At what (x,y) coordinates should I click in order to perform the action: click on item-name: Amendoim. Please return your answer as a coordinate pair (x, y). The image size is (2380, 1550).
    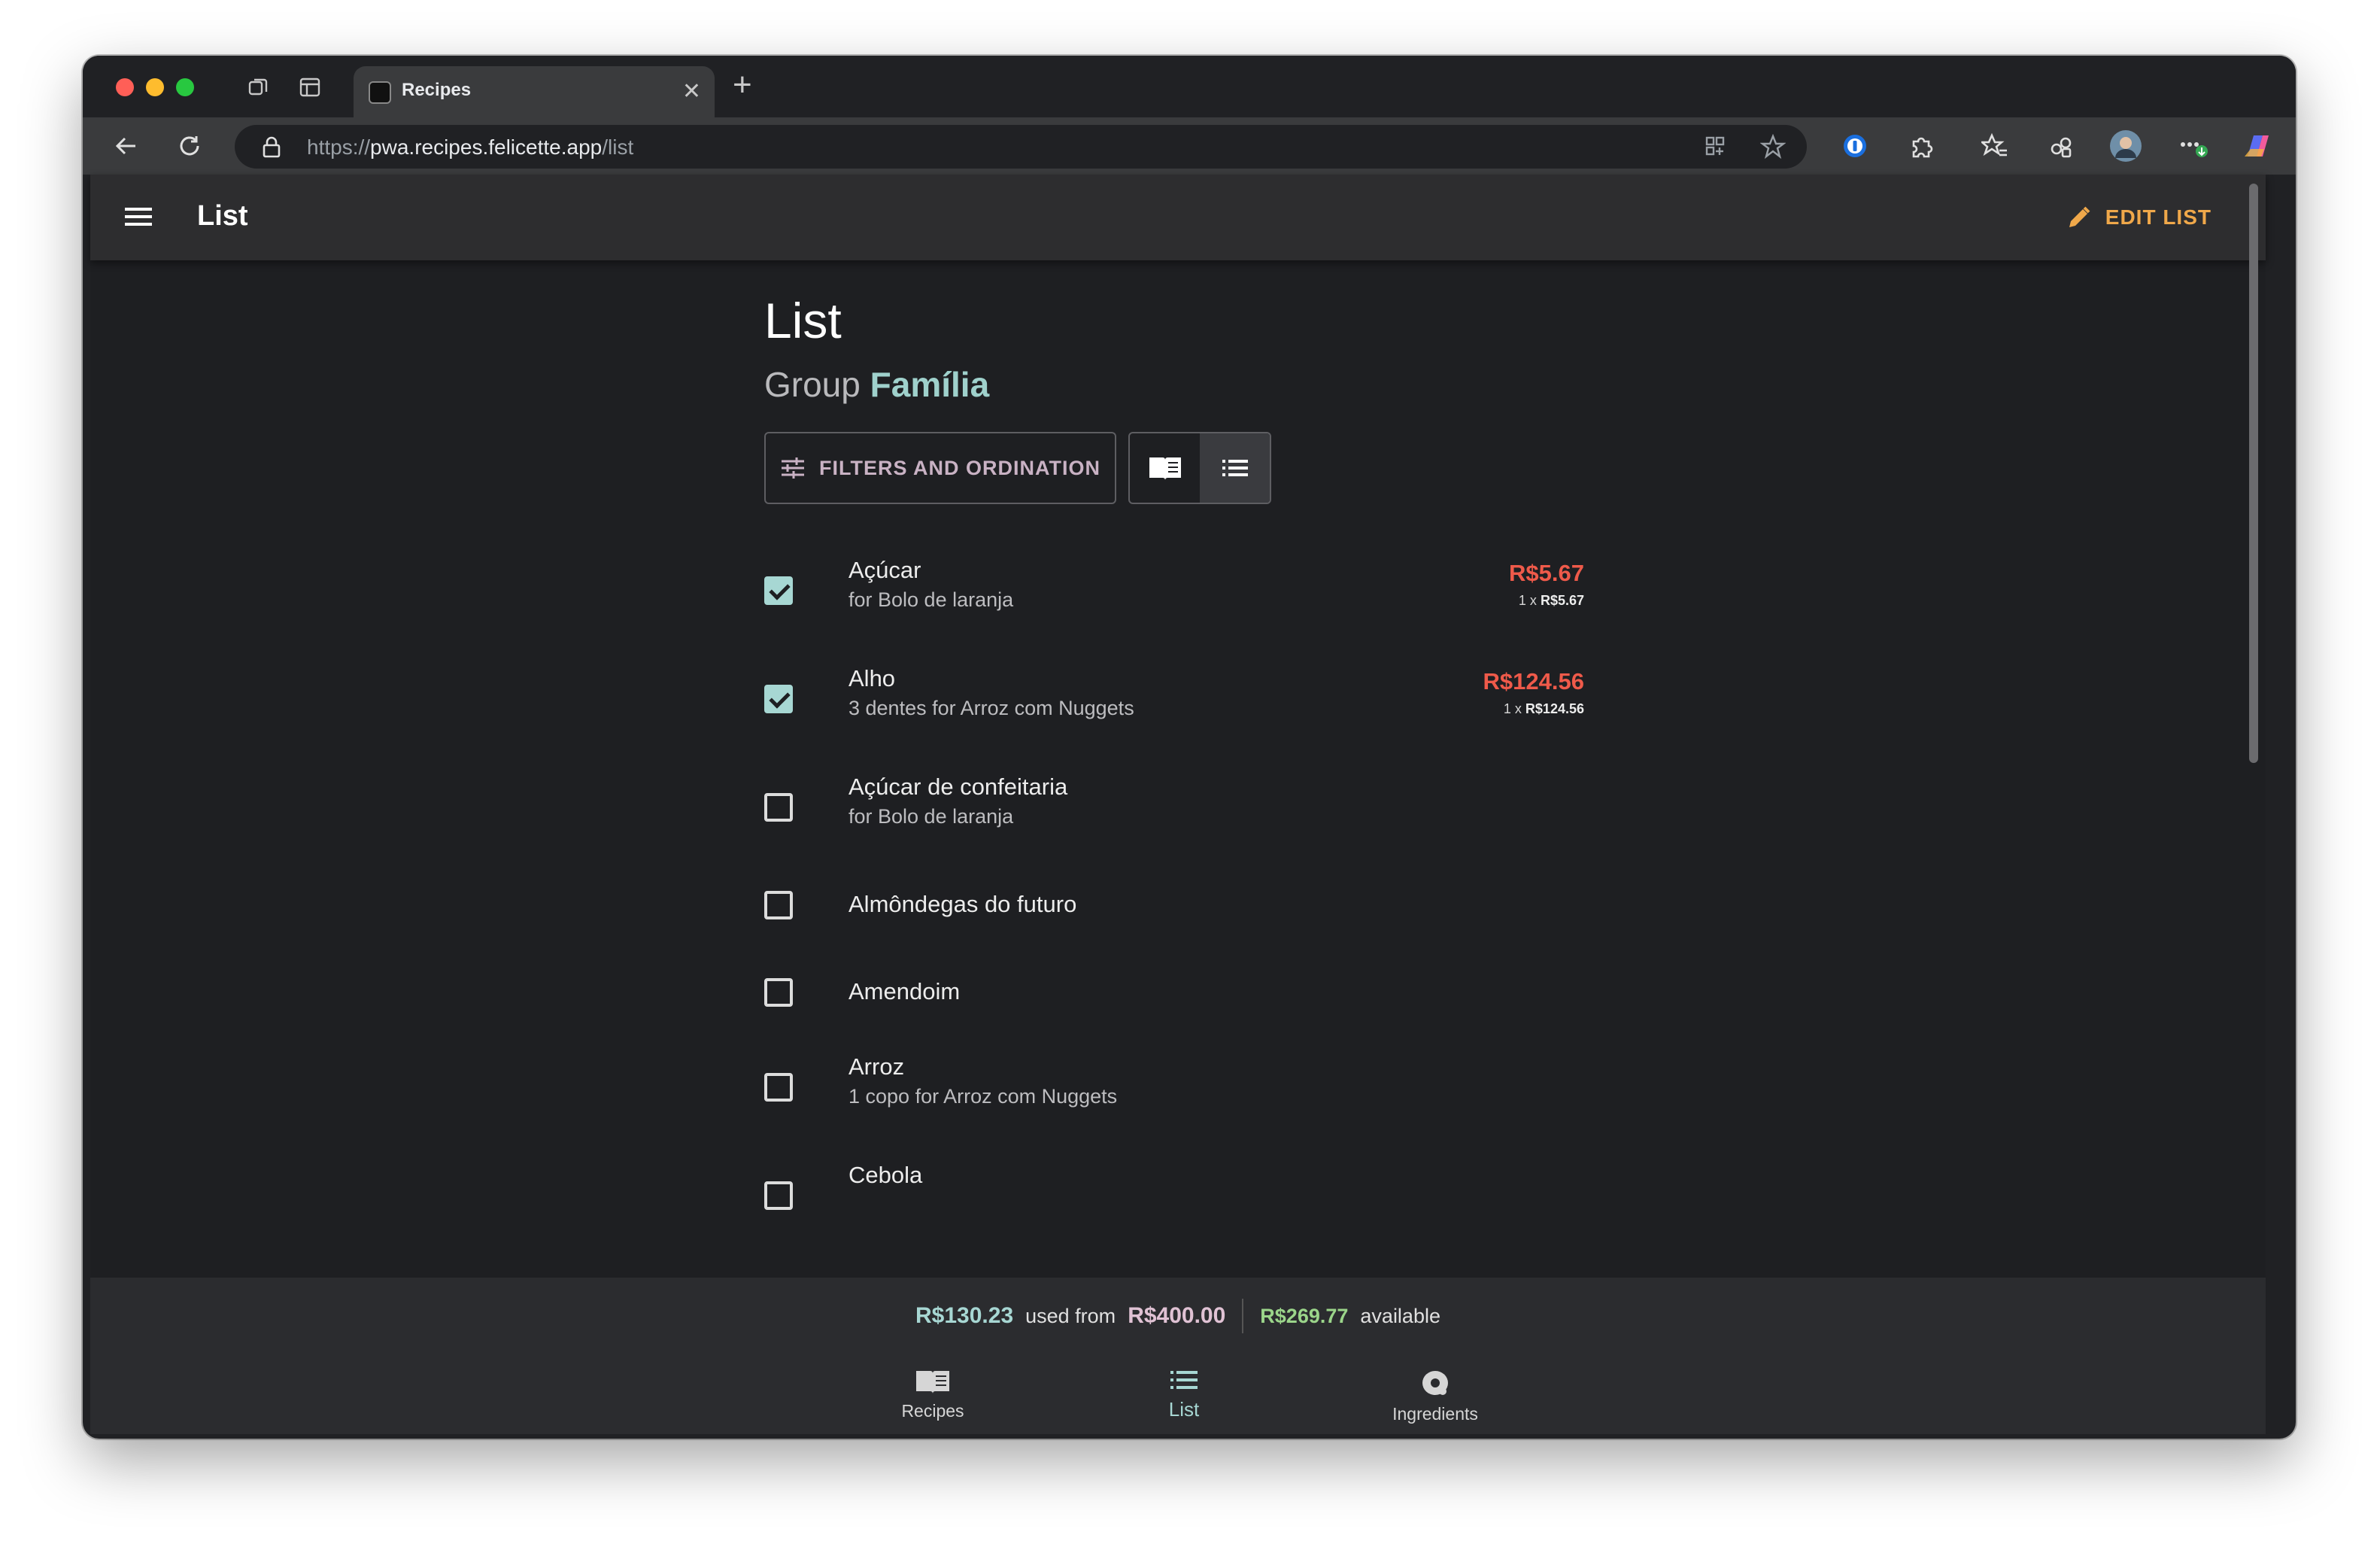
    Looking at the image, I should click on (904, 991).